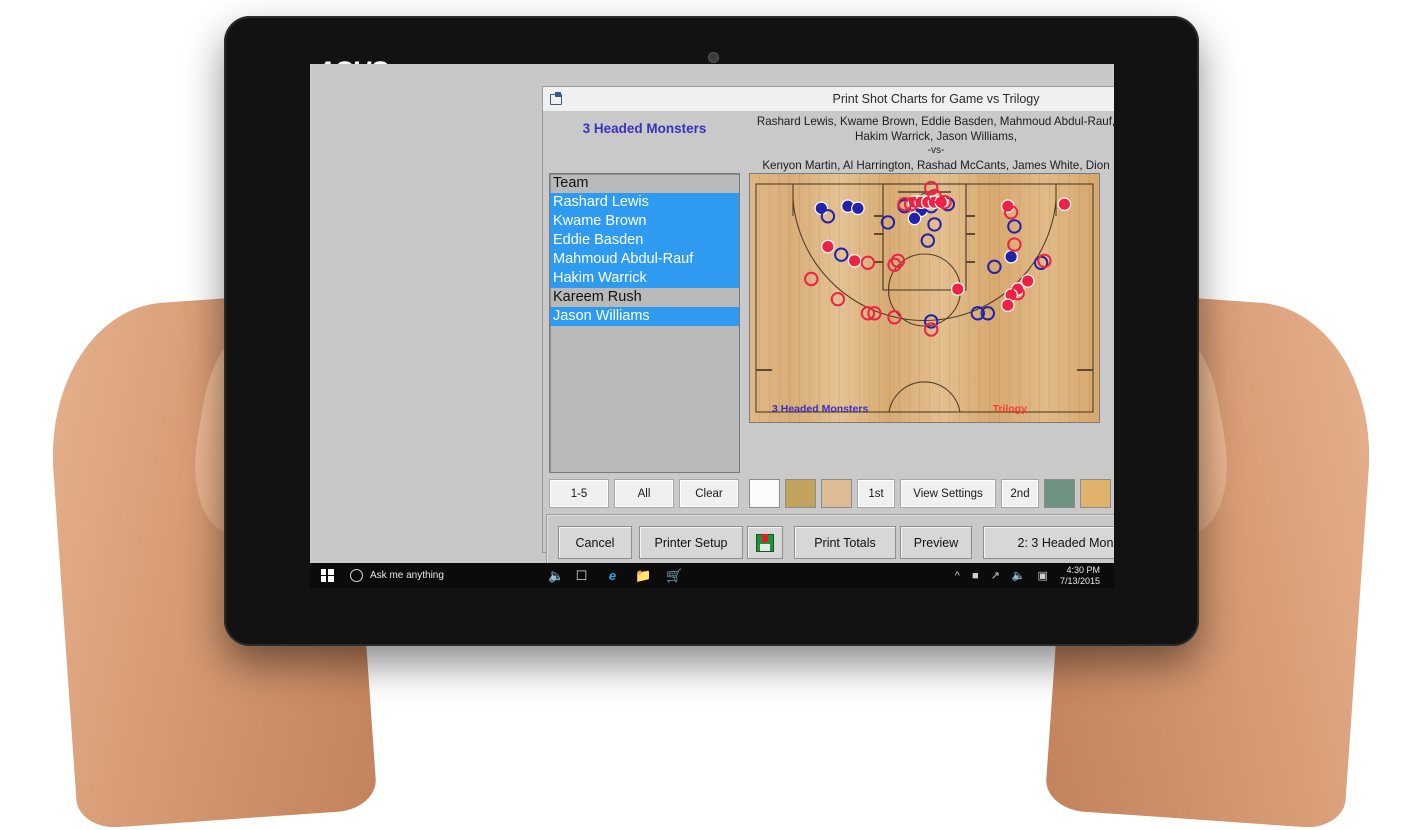  What do you see at coordinates (644, 128) in the screenshot?
I see `left-team-caption: 3 Headed Monsters` at bounding box center [644, 128].